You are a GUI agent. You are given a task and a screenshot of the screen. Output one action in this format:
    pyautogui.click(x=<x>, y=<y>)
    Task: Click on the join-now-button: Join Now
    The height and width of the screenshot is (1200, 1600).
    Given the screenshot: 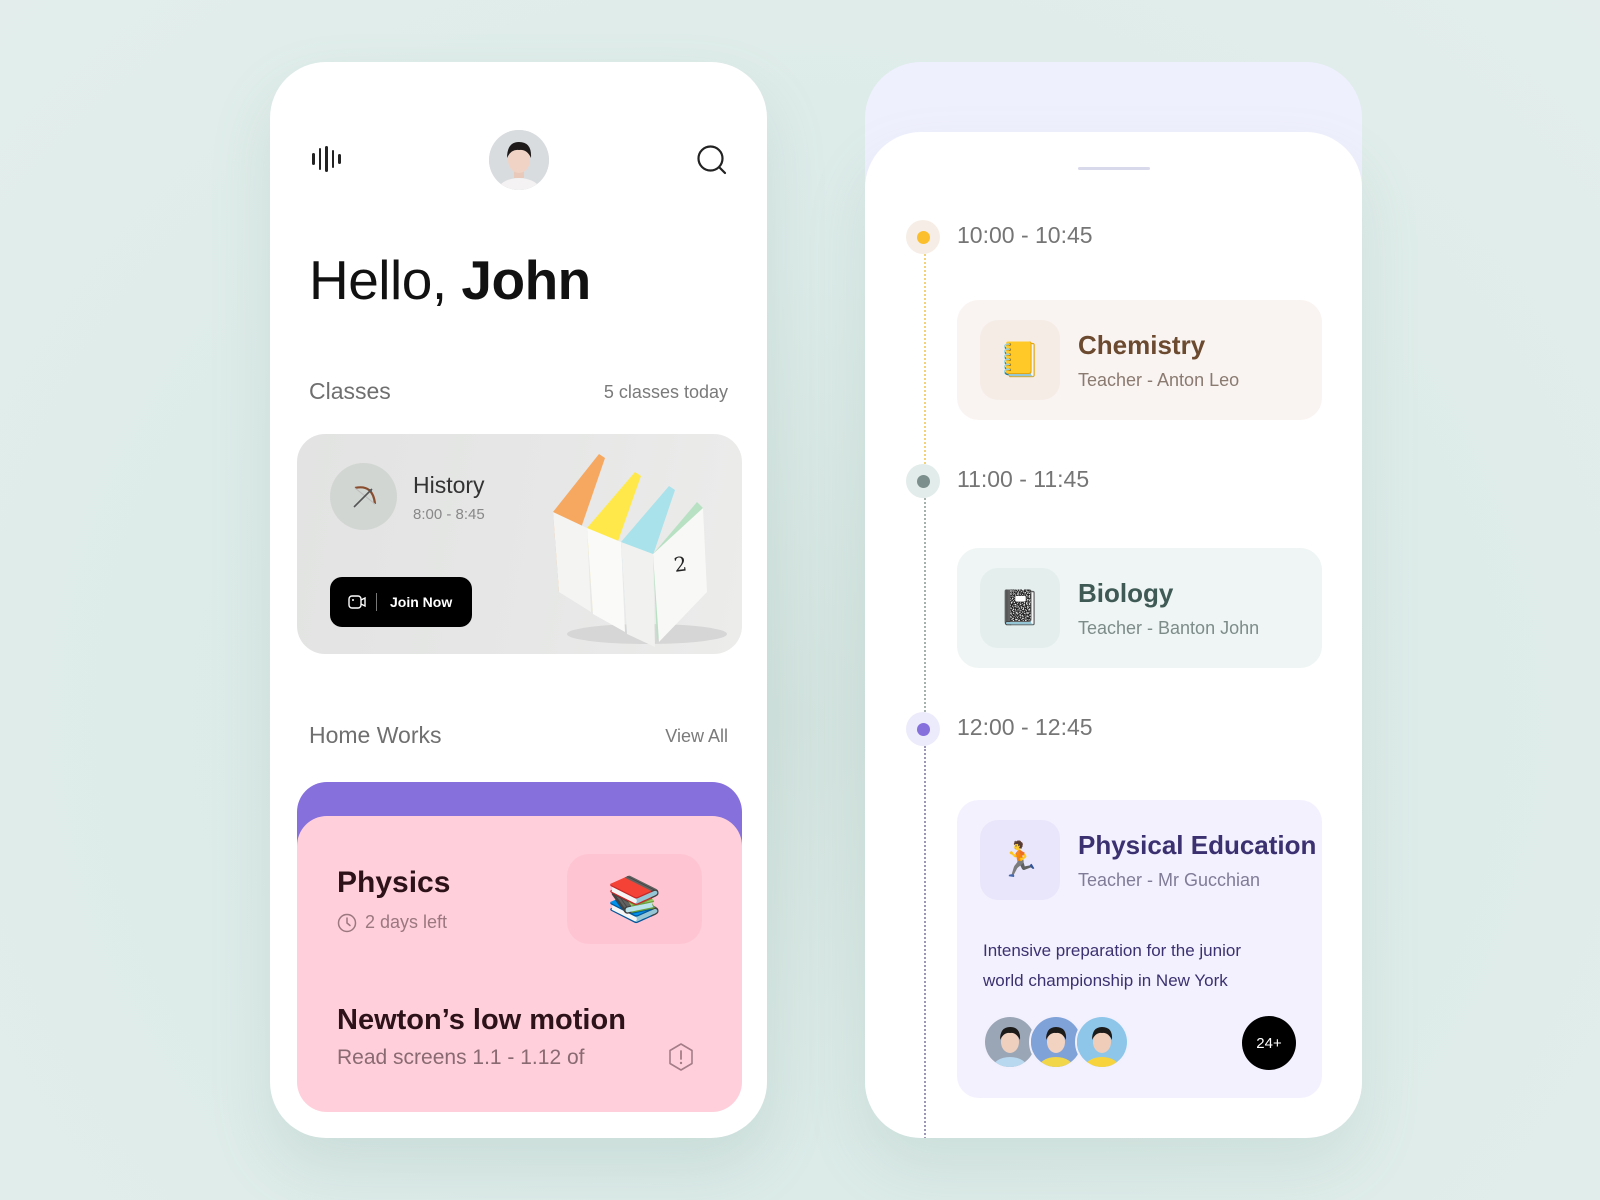 What is the action you would take?
    pyautogui.click(x=401, y=602)
    